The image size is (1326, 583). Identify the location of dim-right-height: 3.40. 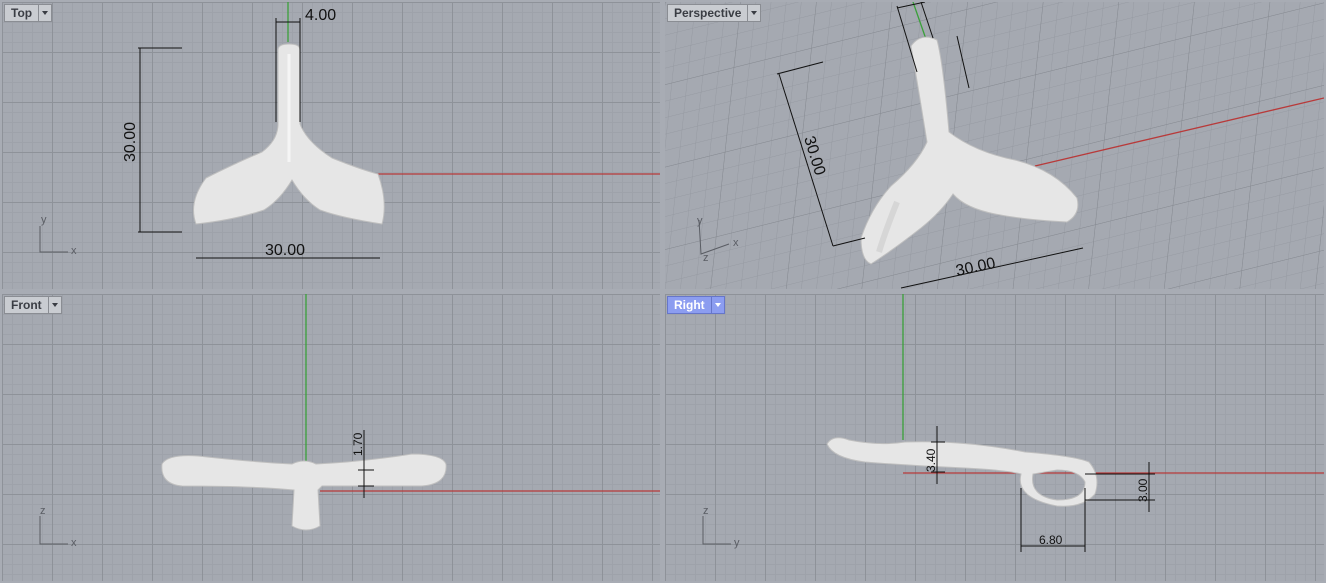
(931, 460).